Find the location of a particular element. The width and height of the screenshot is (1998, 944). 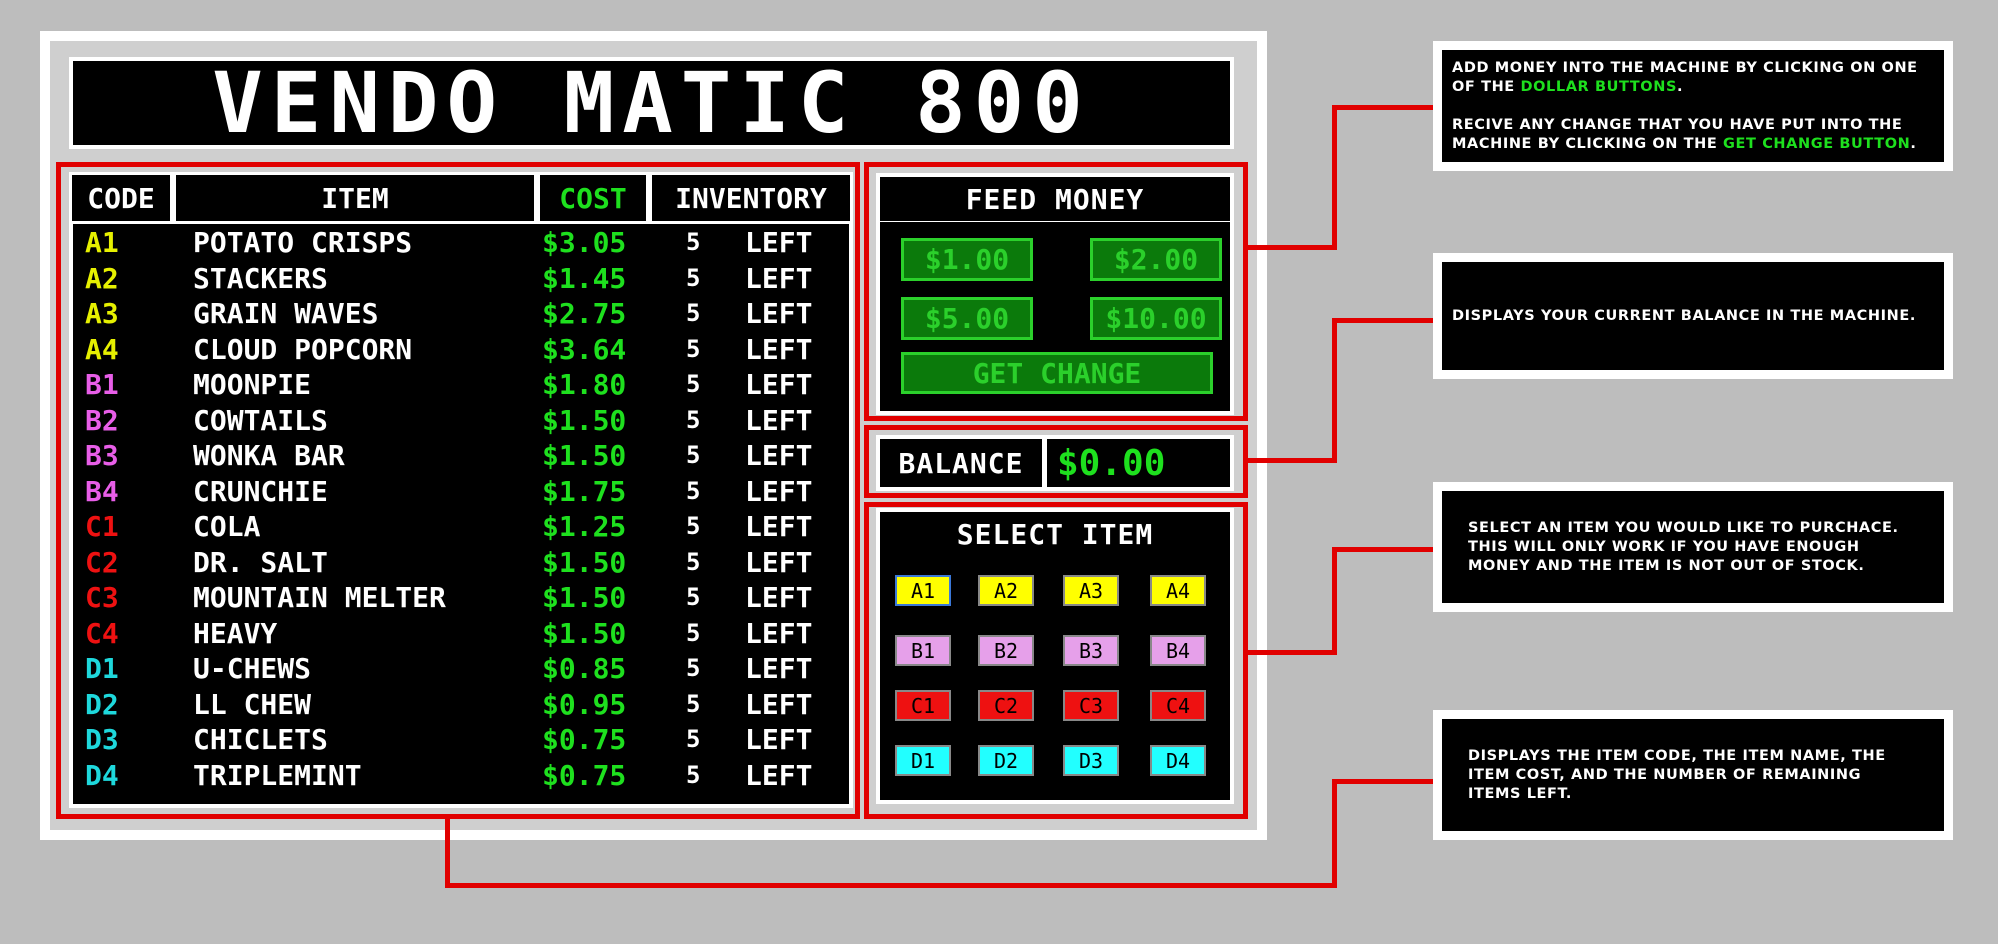

item-cost: $0.85 is located at coordinates (584, 668).